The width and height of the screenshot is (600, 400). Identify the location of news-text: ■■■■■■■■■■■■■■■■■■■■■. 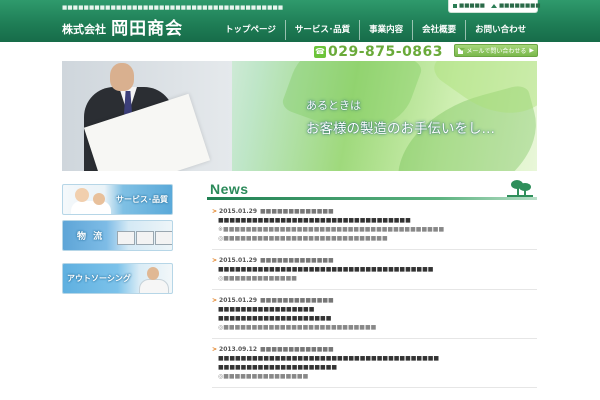
(278, 367).